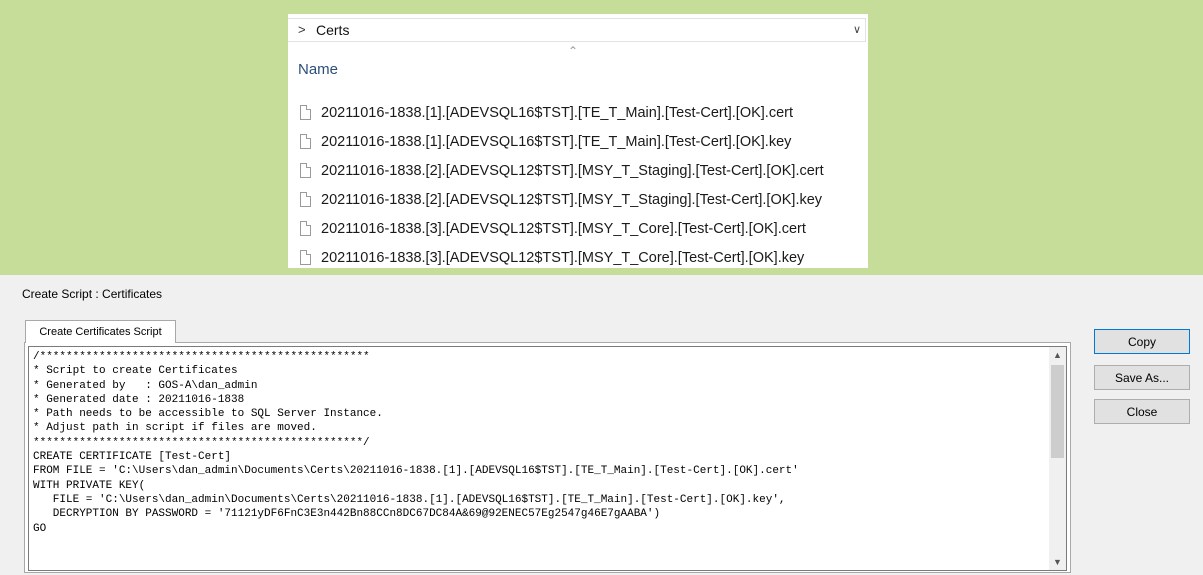 Image resolution: width=1203 pixels, height=575 pixels. Describe the element at coordinates (1057, 355) in the screenshot. I see `scroll-up-arrow-icon: ▲` at that location.